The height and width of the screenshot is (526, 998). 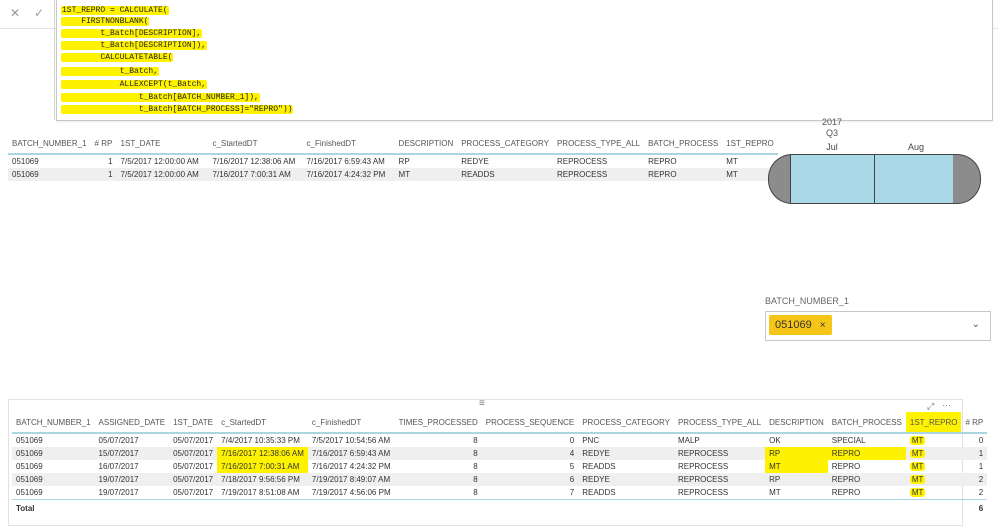 I want to click on cell: 7/5/2017 10:54:56 AM, so click(x=351, y=440).